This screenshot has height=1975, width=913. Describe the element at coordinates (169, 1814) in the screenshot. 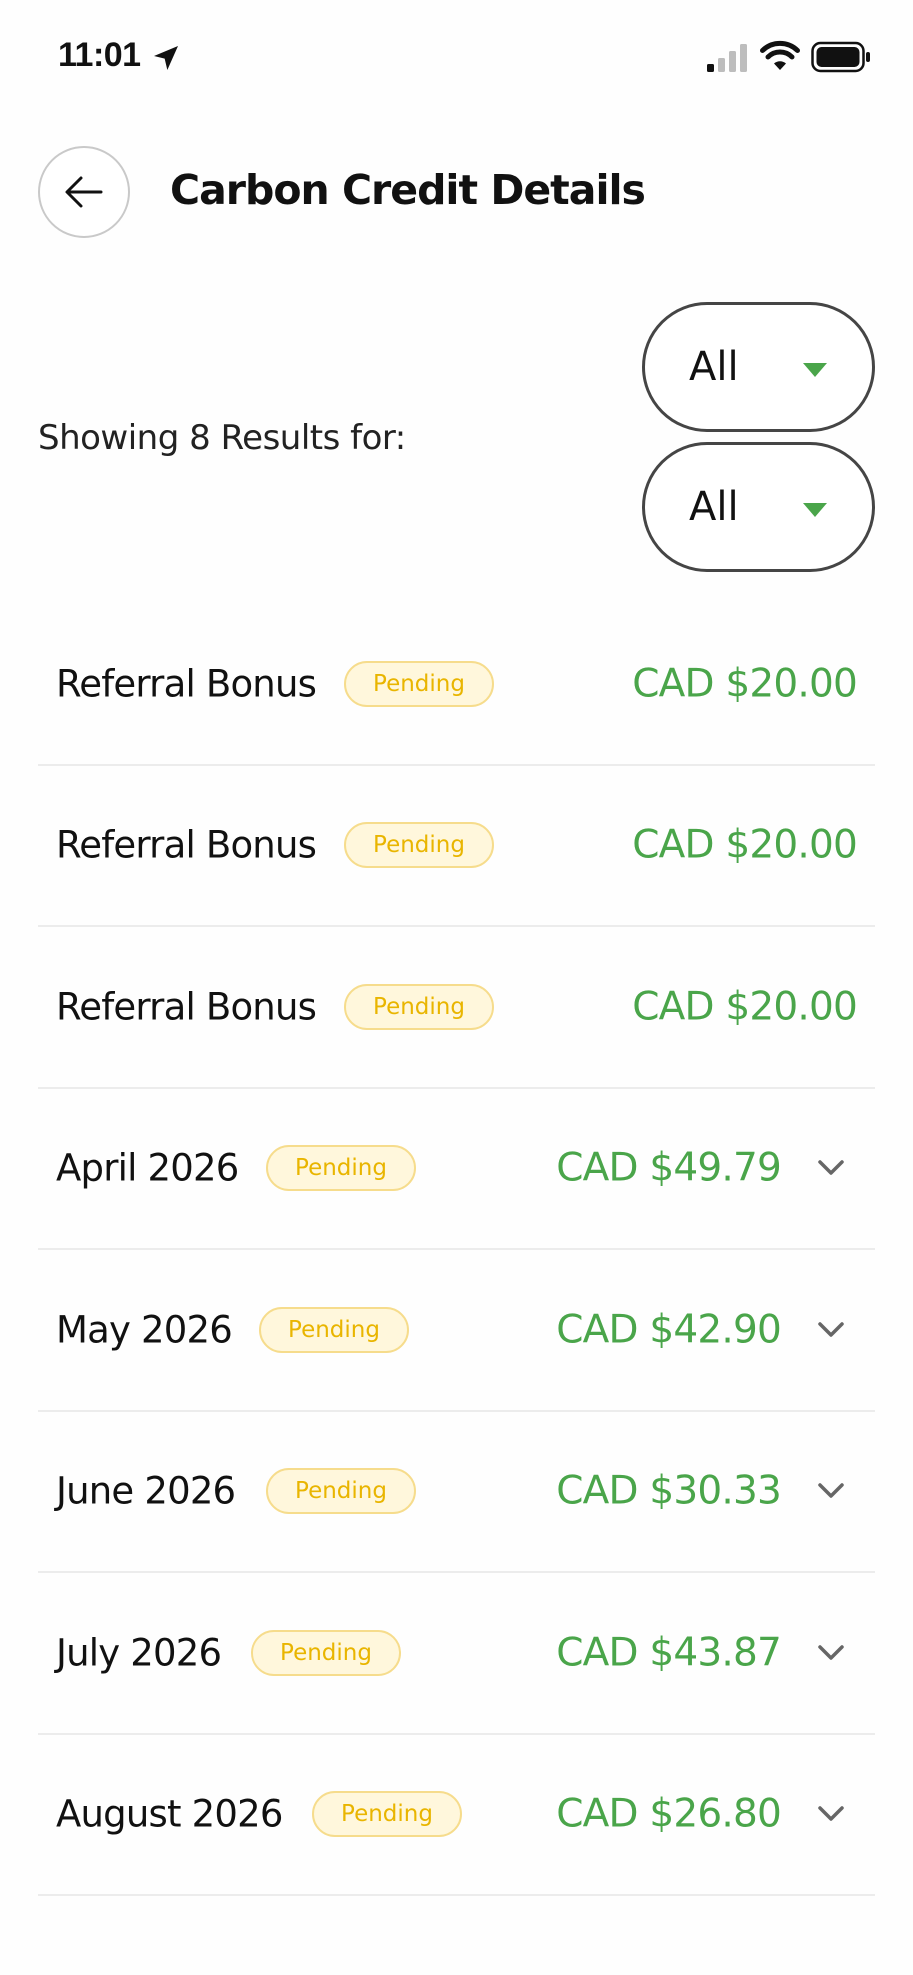

I see `item-label: August 2026` at that location.